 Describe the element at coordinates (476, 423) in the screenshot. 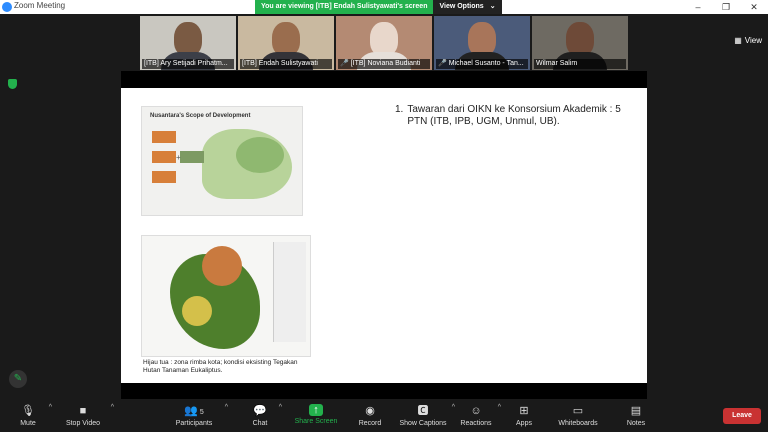

I see `reactions-label: Reactions` at that location.